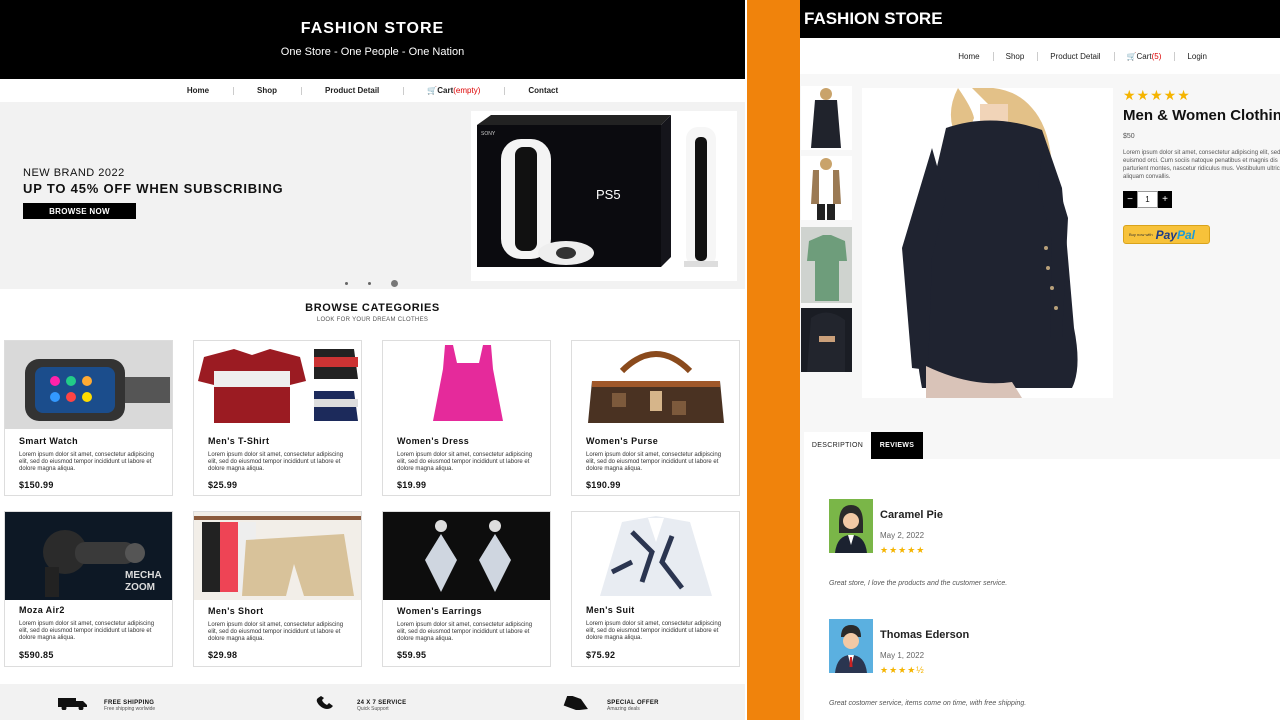 The image size is (1280, 720). Describe the element at coordinates (633, 702) in the screenshot. I see `feature-title: SPECIAL OFFER` at that location.